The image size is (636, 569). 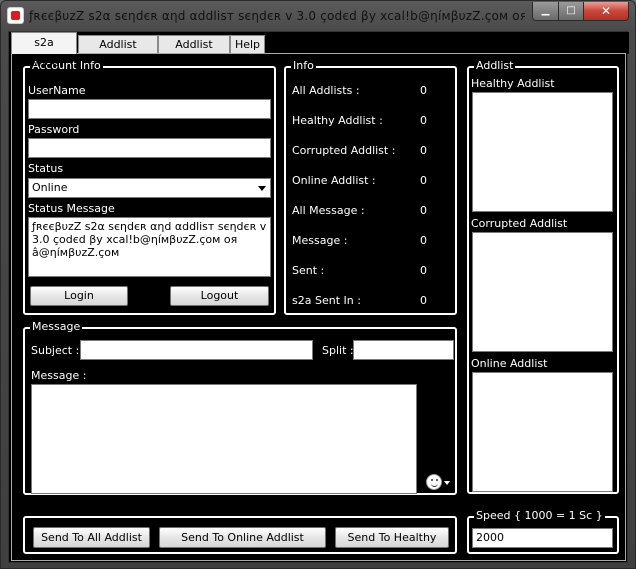 What do you see at coordinates (423, 300) in the screenshot?
I see `info-s2a-sent-in-value: 0` at bounding box center [423, 300].